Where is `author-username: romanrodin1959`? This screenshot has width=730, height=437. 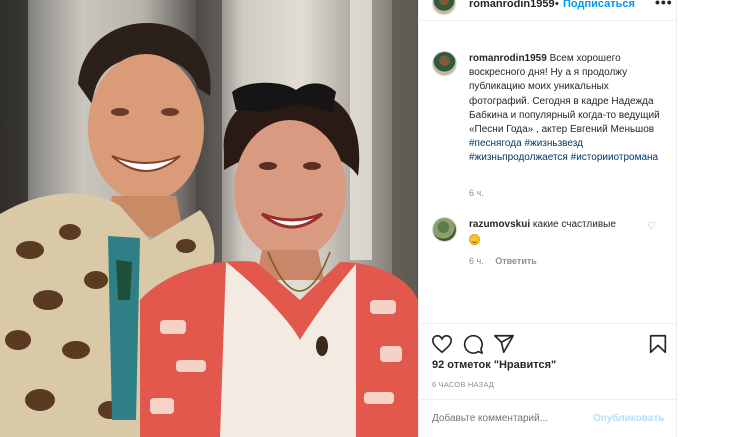 author-username: romanrodin1959 is located at coordinates (512, 5).